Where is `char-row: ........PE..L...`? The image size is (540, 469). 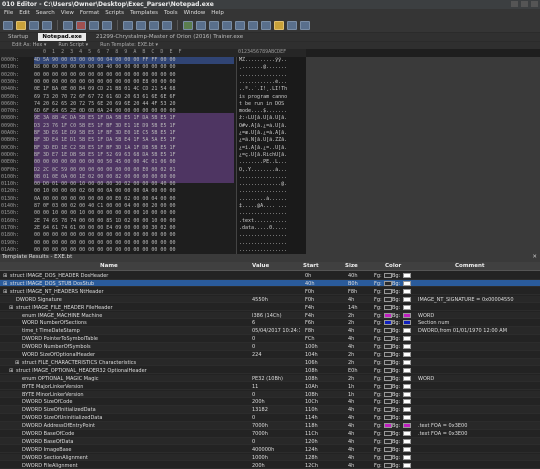 char-row: ........PE..L... is located at coordinates (272, 162).